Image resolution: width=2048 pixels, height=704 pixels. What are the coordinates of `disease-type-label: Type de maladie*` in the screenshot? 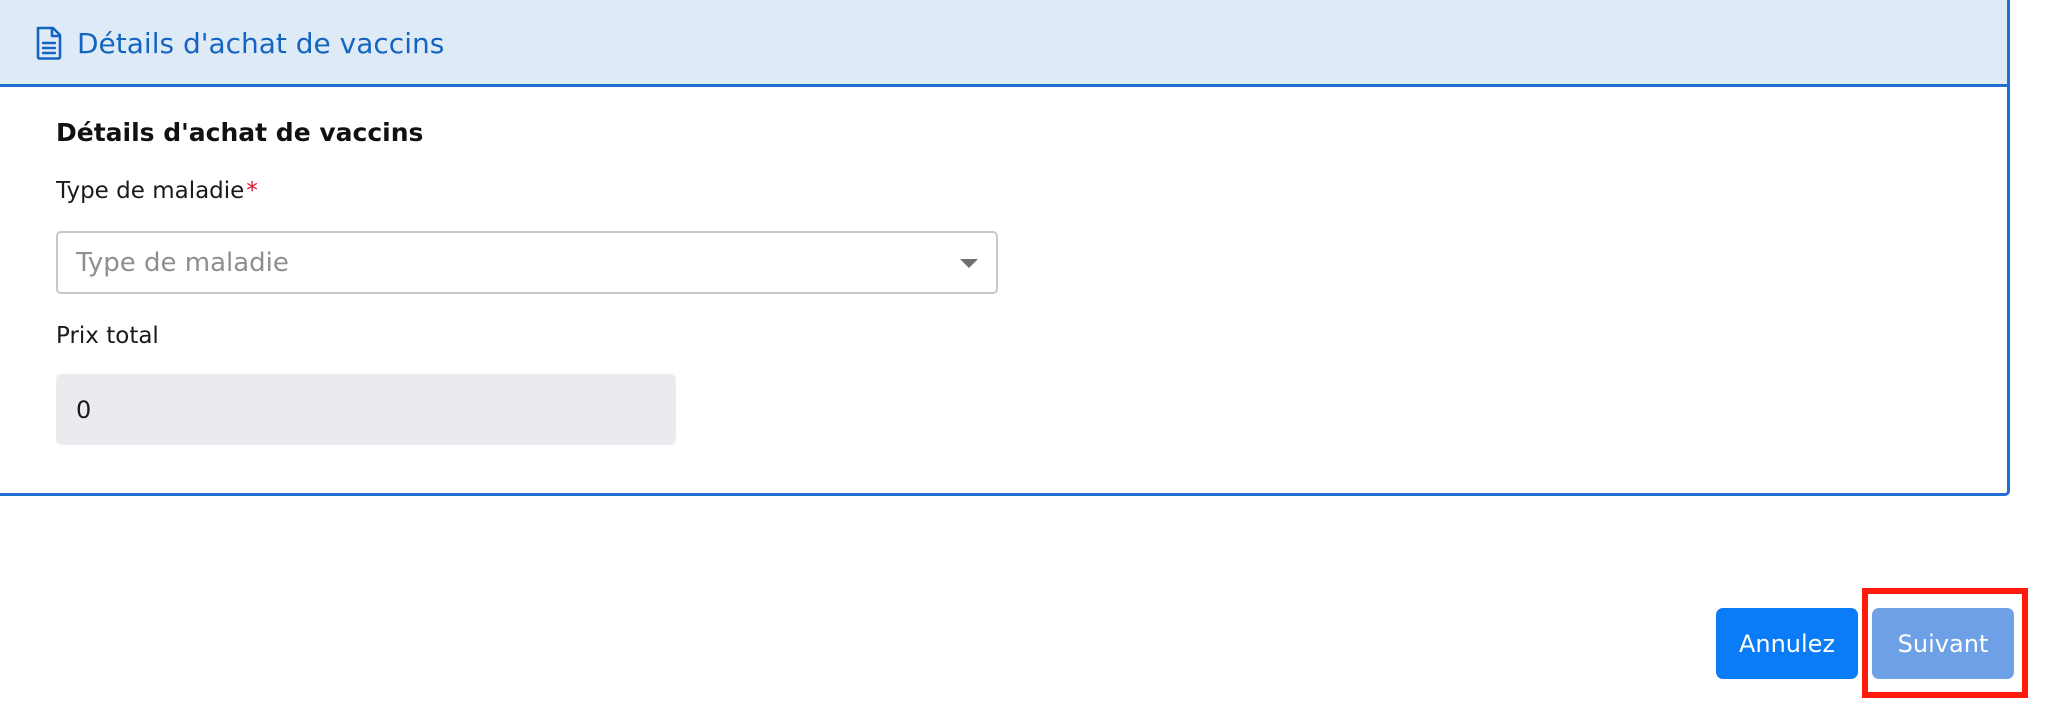 It's located at (157, 191).